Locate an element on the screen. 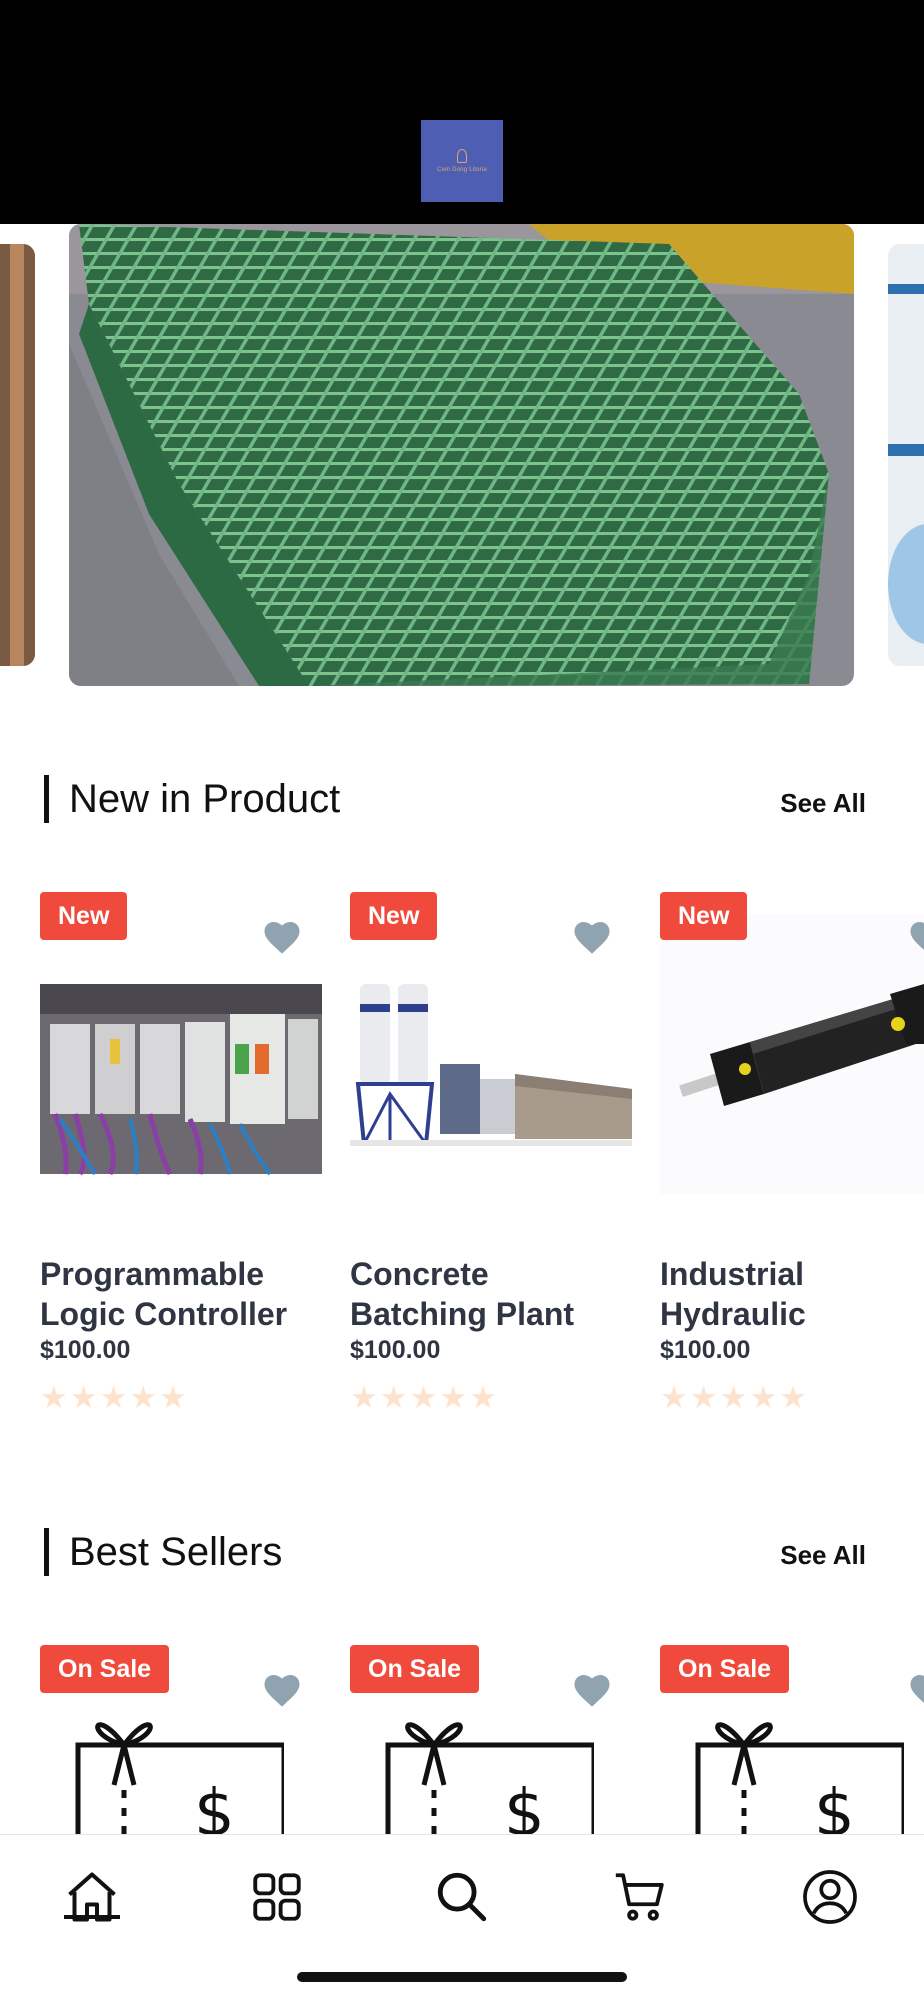 This screenshot has width=924, height=2000. see-all-best-button: See All is located at coordinates (823, 1555).